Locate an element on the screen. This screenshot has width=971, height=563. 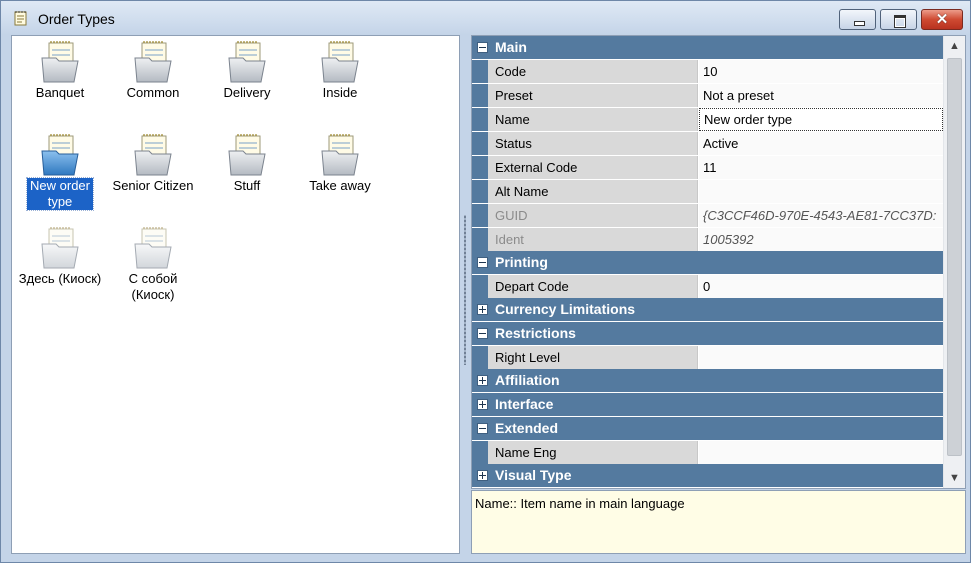
property-row-name: Name New order type is located at coordinates (707, 119).